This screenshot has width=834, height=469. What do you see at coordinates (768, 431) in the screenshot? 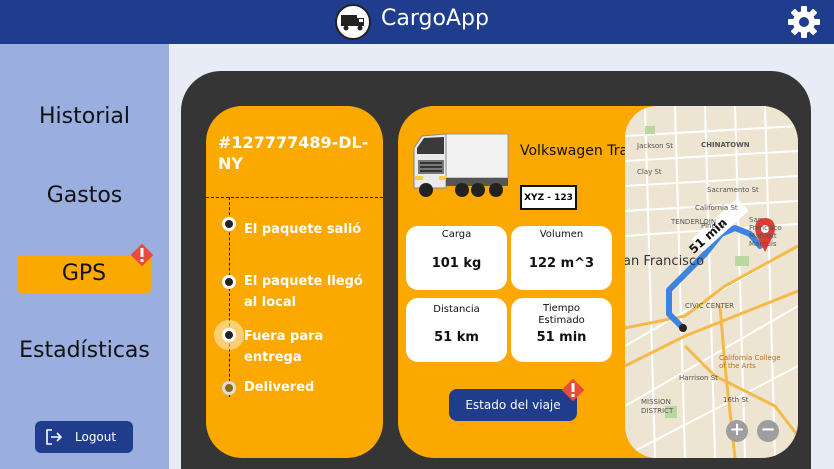
I see `zoom-out-button: −` at bounding box center [768, 431].